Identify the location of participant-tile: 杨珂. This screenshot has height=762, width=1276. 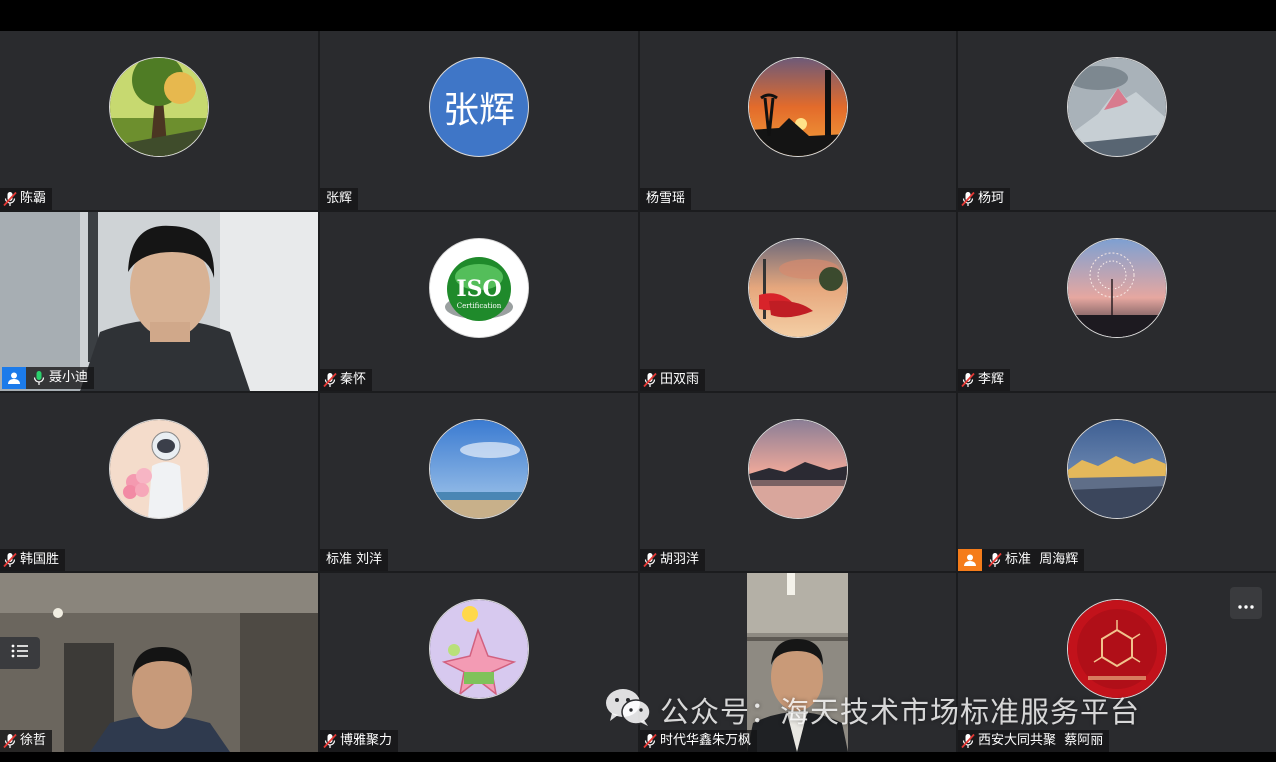
(1117, 120).